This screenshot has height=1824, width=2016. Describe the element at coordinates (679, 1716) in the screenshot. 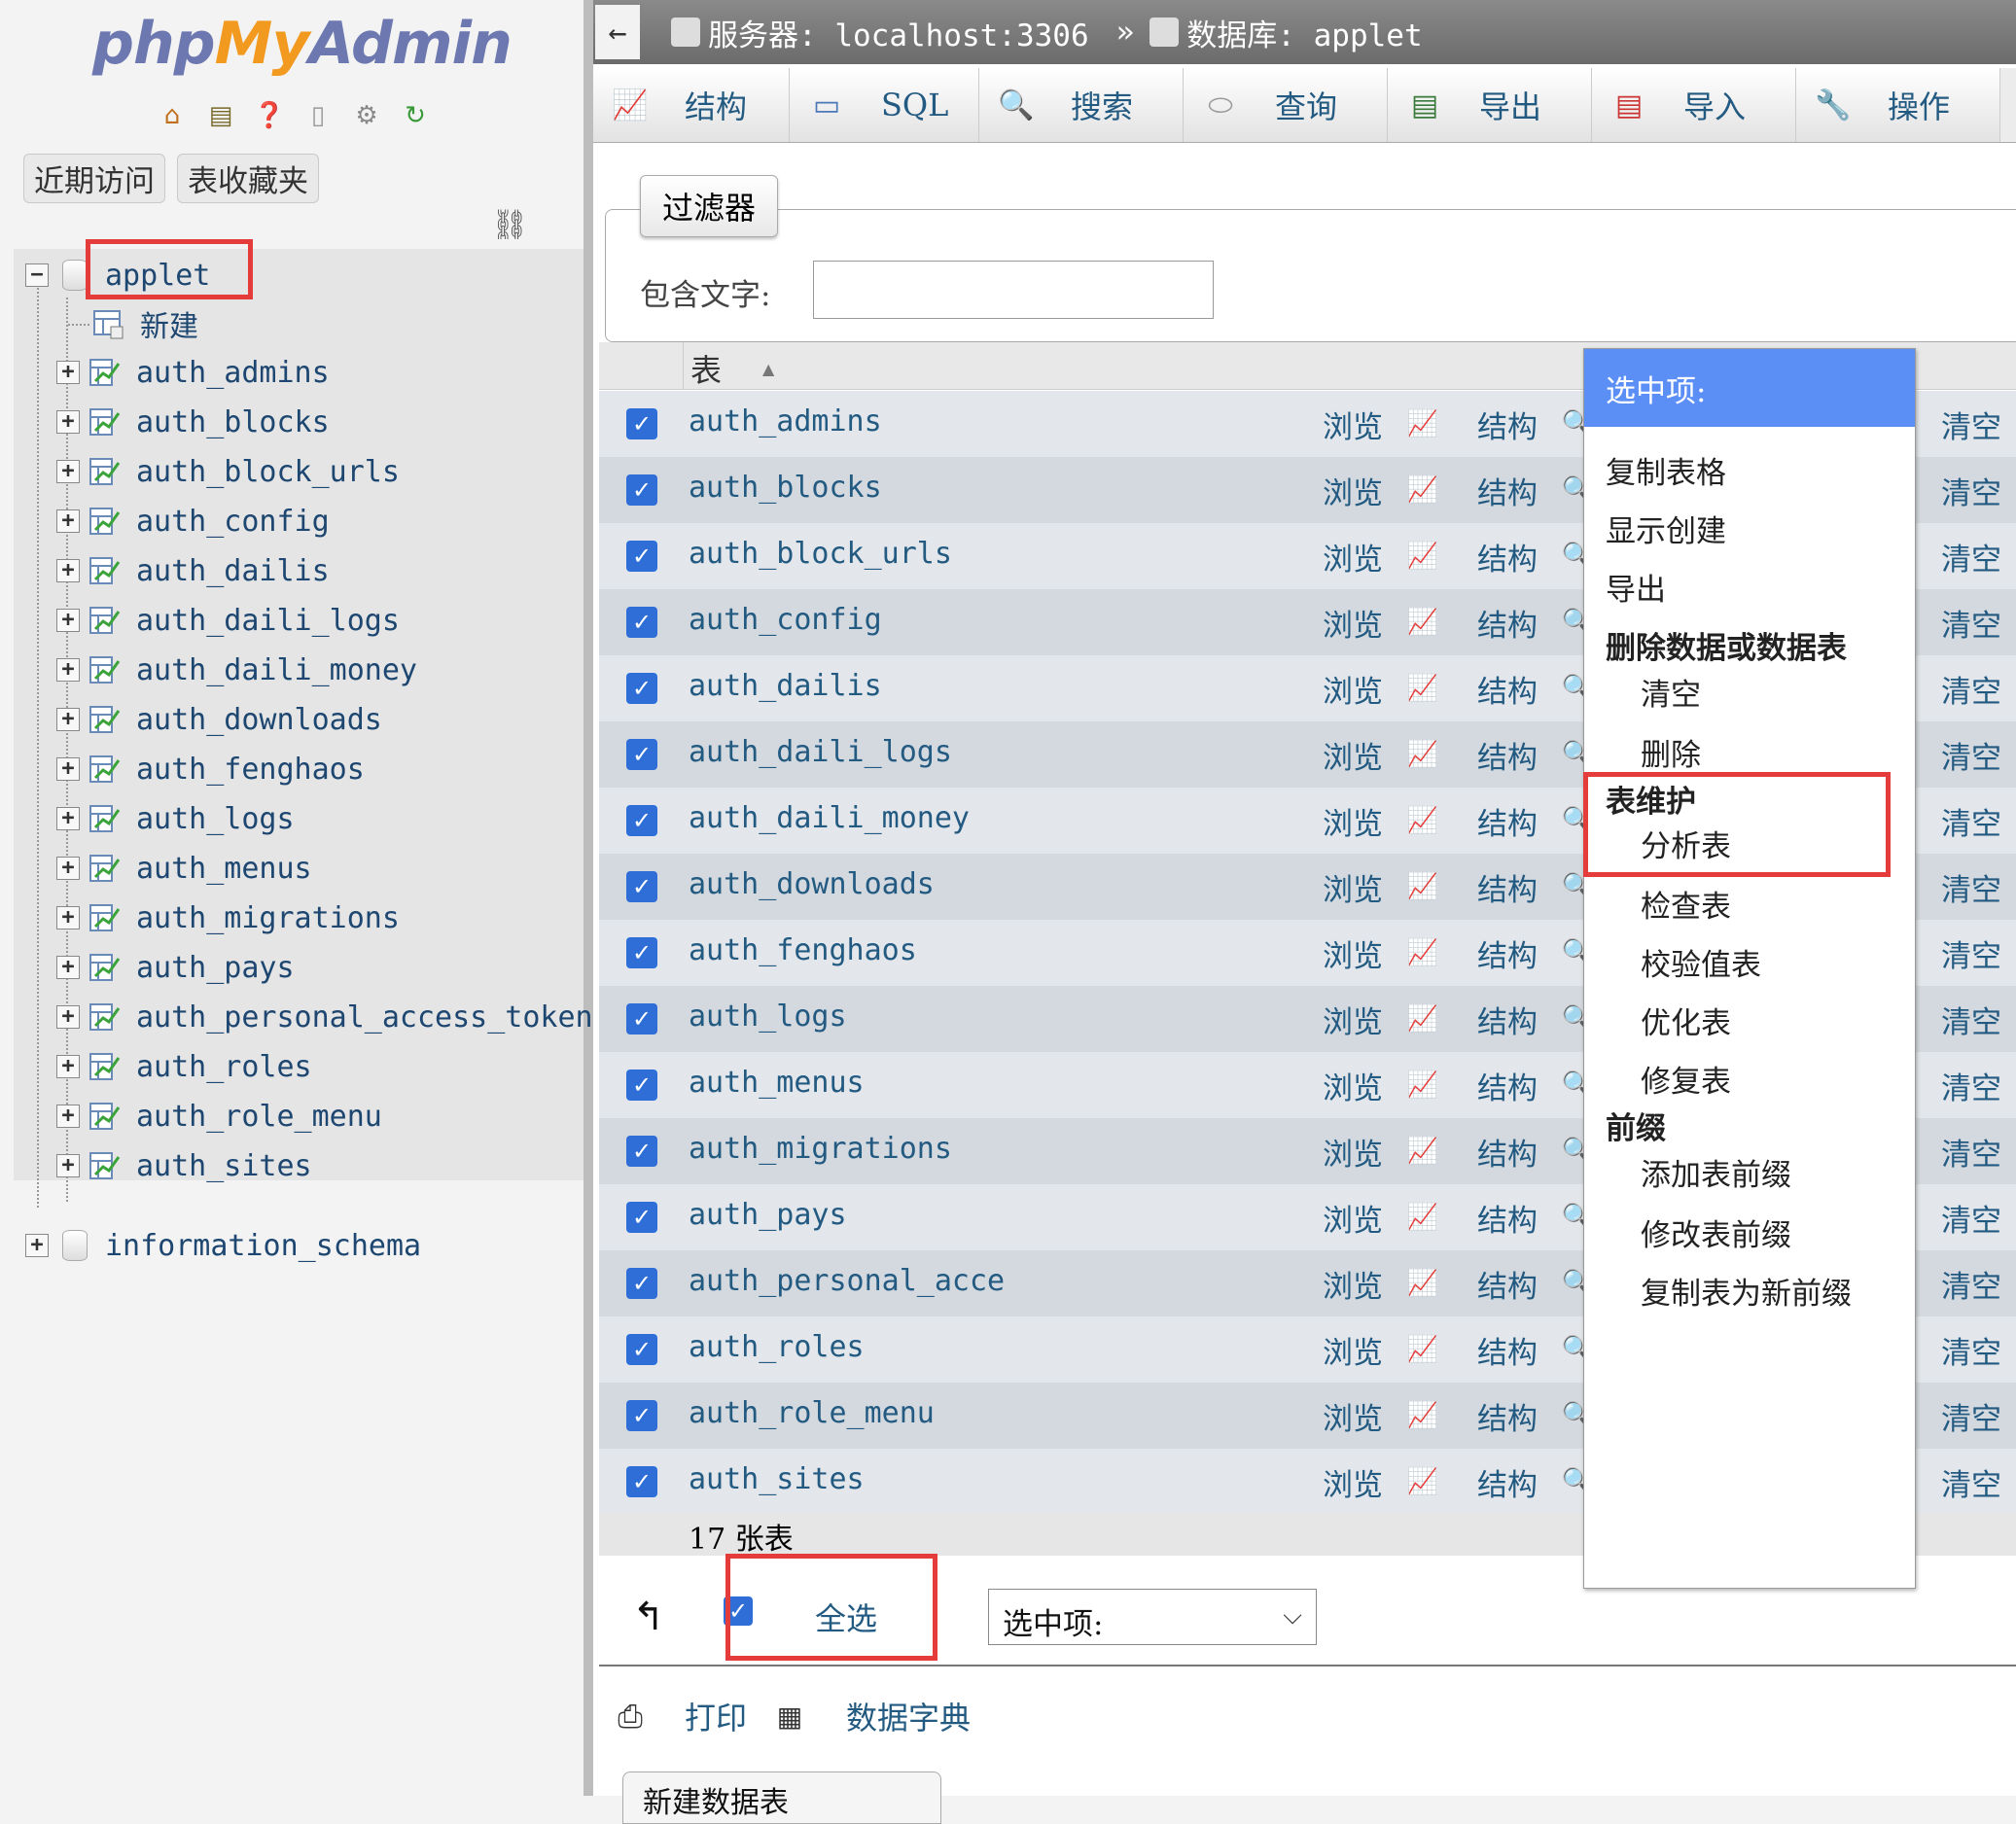

I see `print-link: ⎙ 打印` at that location.